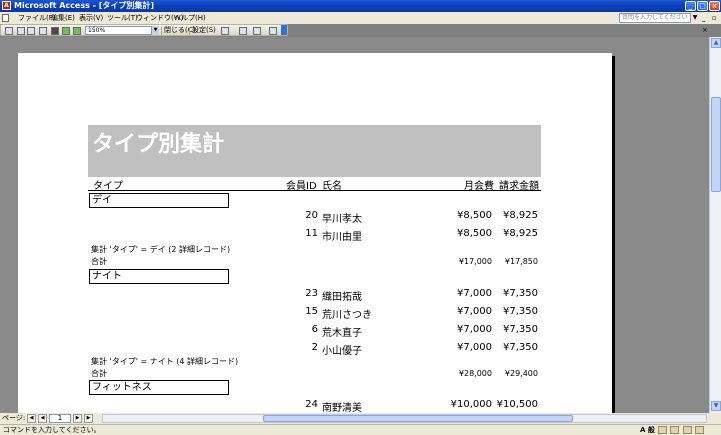 Image resolution: width=721 pixels, height=435 pixels. I want to click on member-id: 6, so click(314, 329).